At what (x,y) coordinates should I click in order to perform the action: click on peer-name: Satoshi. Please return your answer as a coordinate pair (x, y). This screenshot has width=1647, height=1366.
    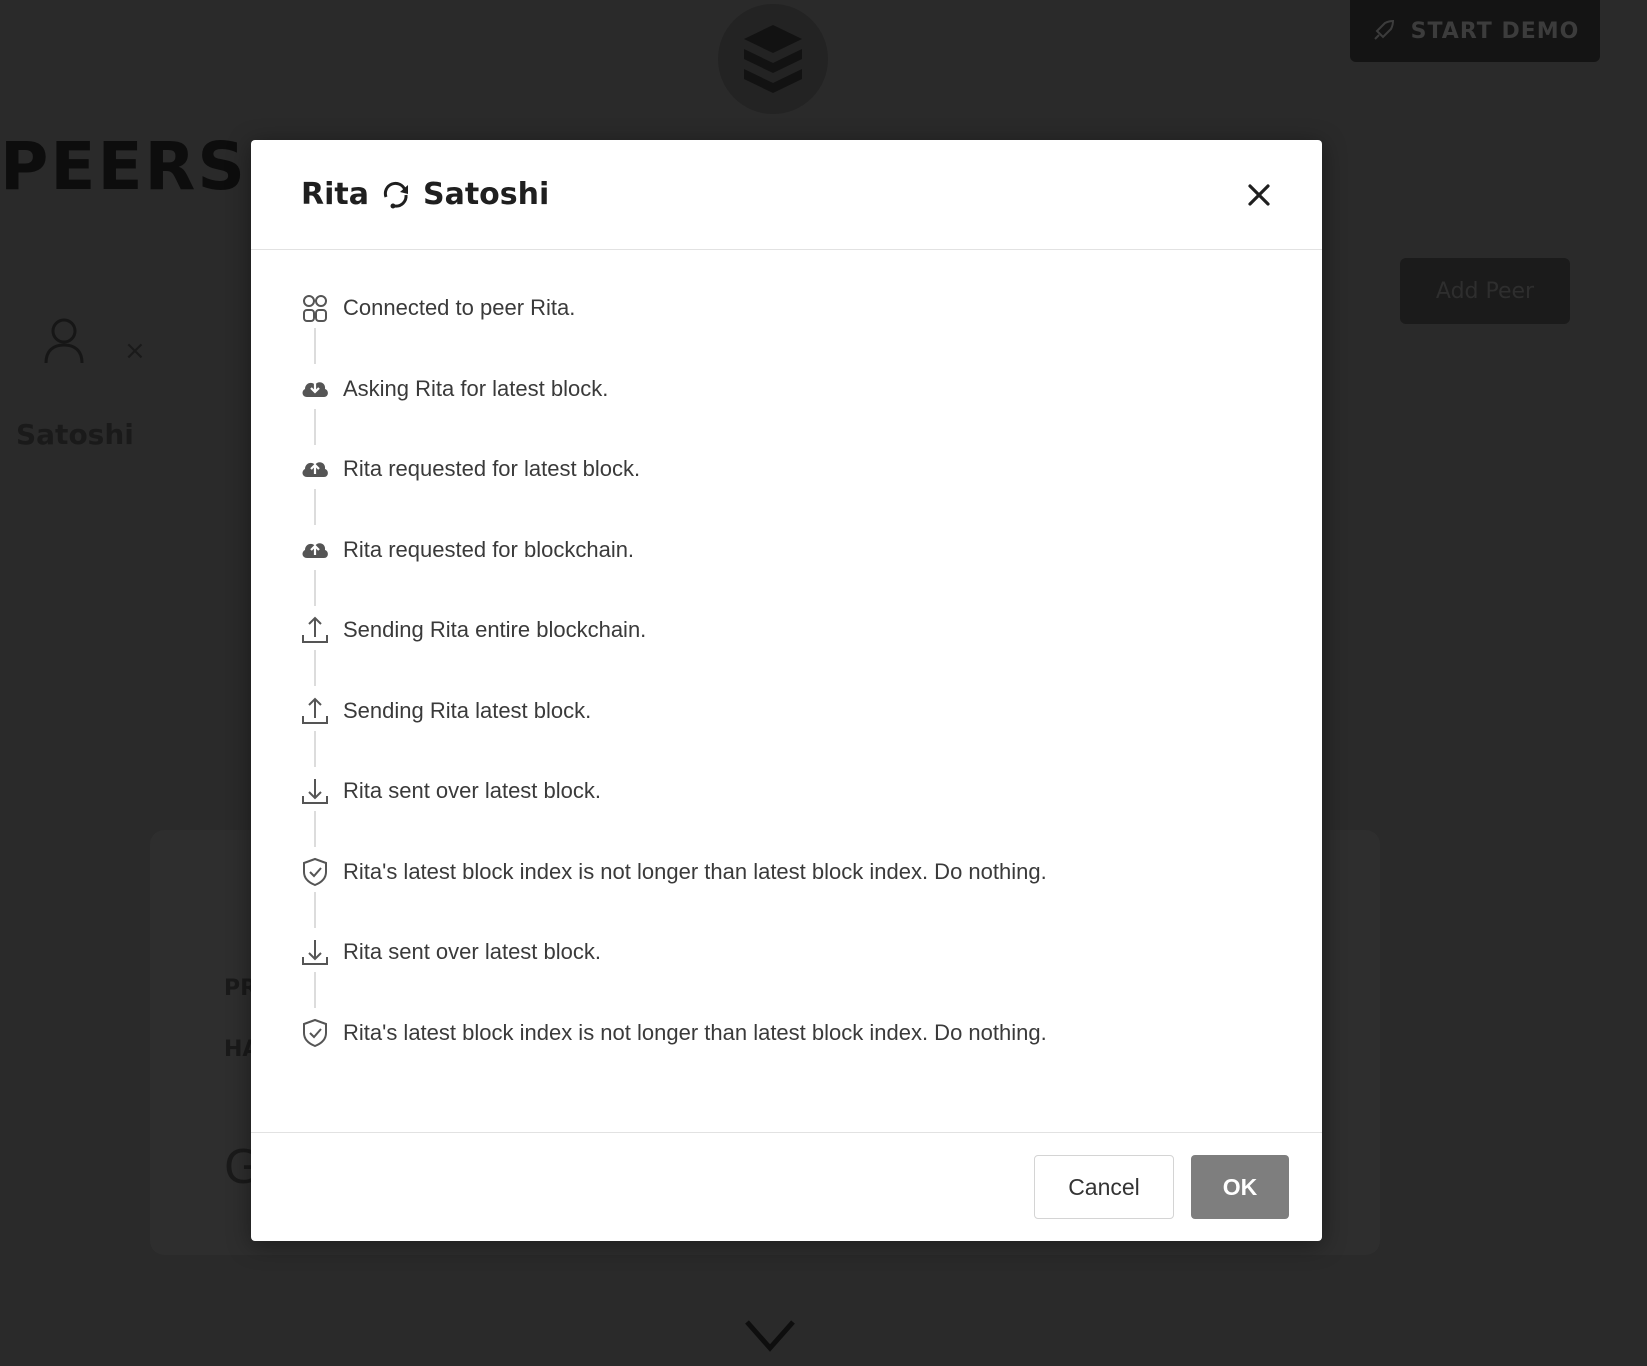
    Looking at the image, I should click on (75, 434).